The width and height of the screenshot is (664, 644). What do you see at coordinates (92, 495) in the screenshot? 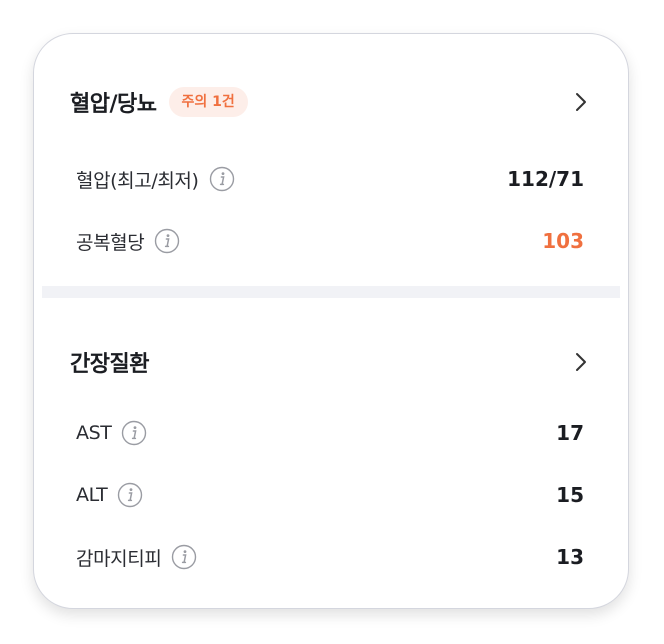
I see `metric-label: ALT` at bounding box center [92, 495].